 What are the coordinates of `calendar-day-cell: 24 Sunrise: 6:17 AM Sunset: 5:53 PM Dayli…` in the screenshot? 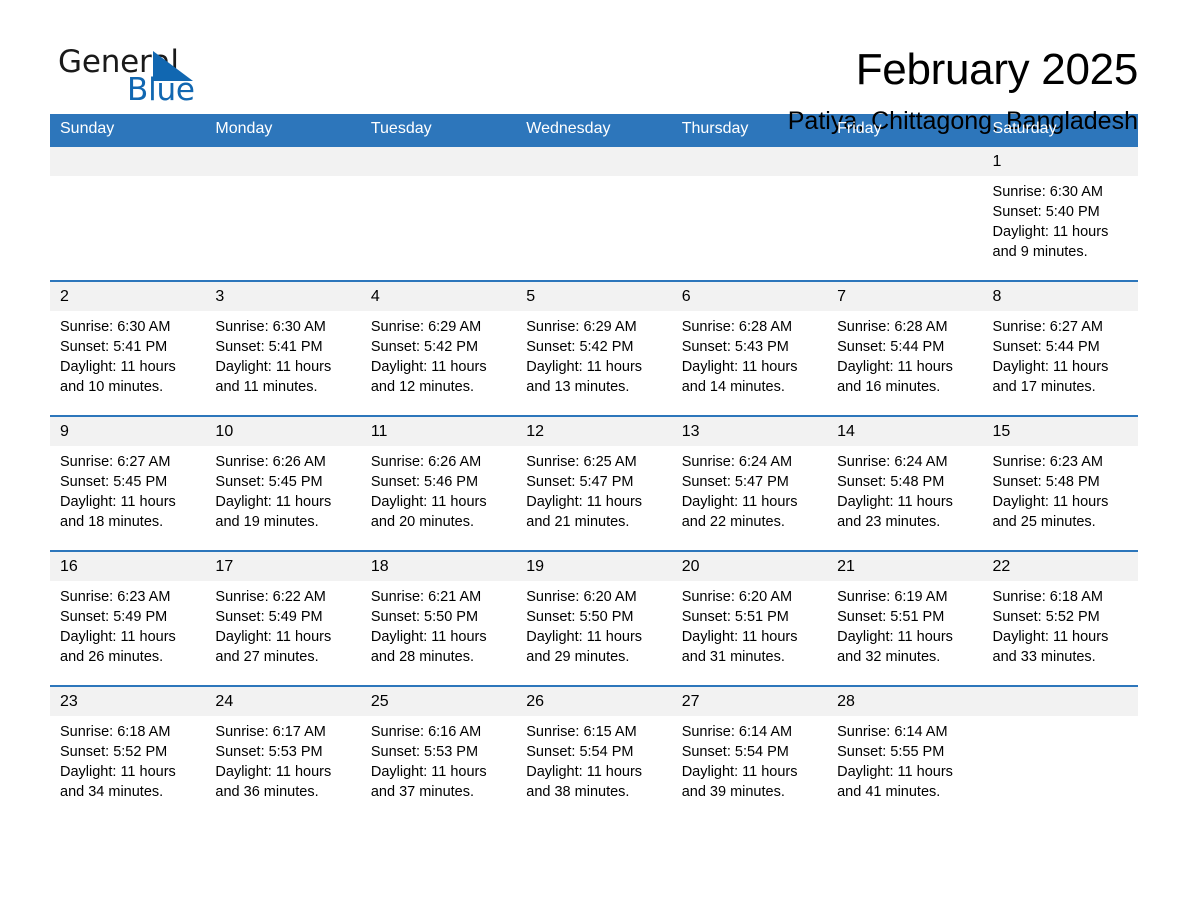 It's located at (283, 753).